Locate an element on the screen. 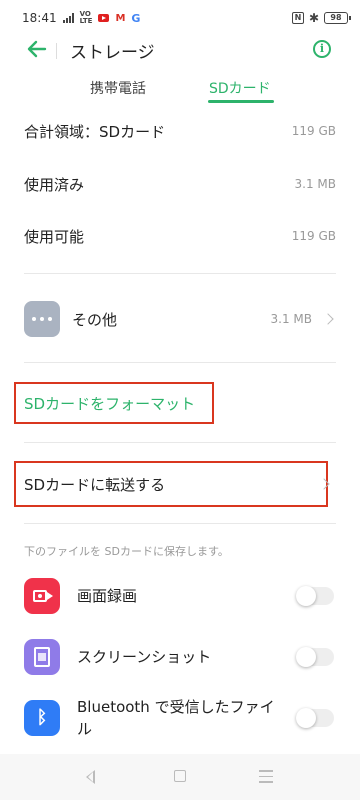  volte-icon: VO LTE is located at coordinates (86, 17).